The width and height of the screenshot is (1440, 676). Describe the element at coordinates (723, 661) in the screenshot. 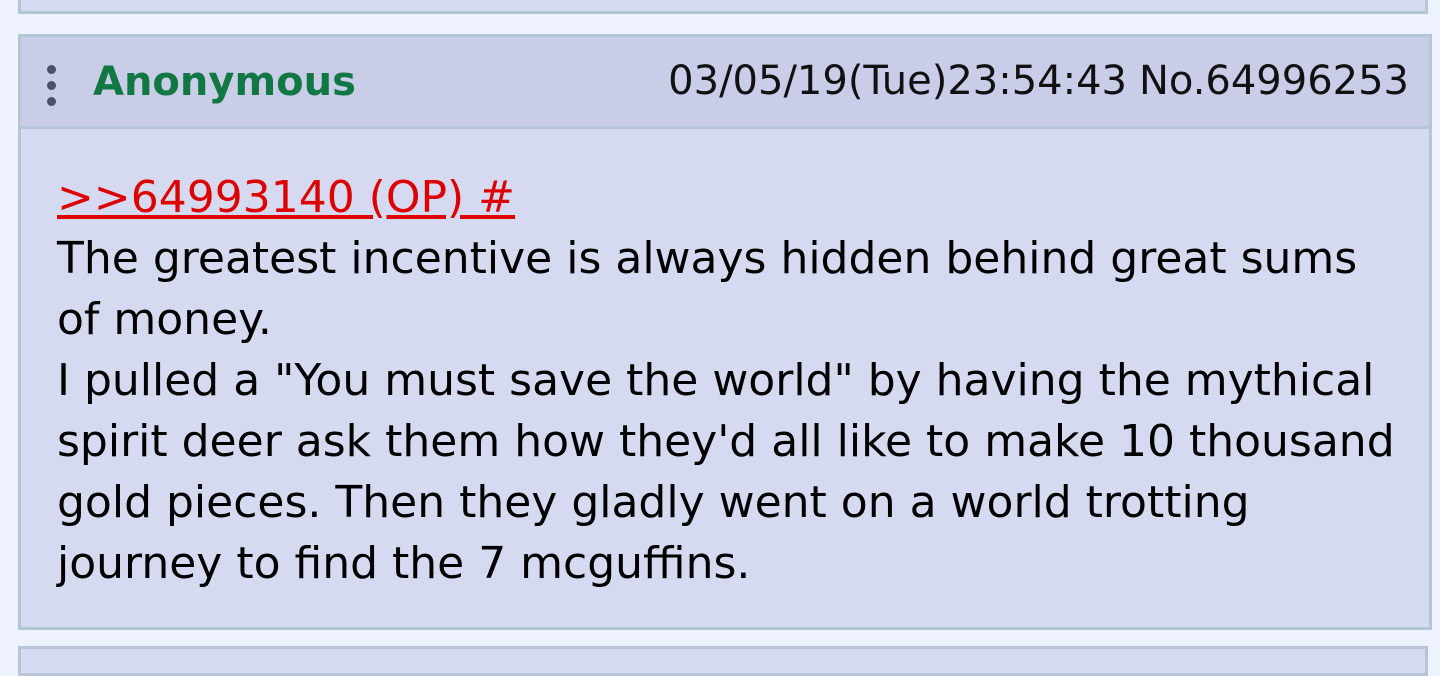

I see `next-post-edge` at that location.